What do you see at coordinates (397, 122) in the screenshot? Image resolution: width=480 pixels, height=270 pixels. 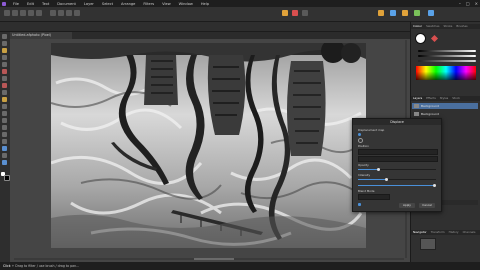 I see `dialog-title: Displace` at bounding box center [397, 122].